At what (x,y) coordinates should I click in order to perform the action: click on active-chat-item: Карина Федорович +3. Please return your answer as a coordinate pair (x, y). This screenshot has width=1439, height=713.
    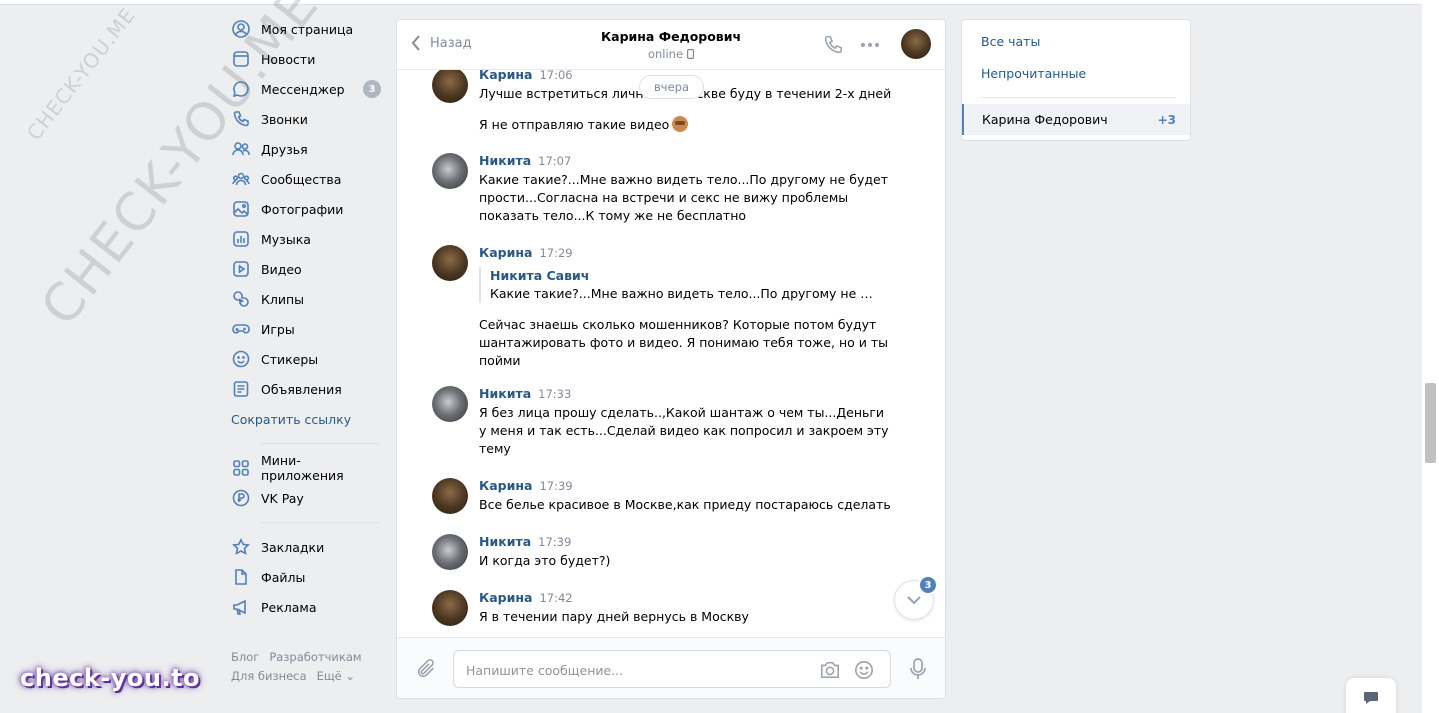
    Looking at the image, I should click on (1076, 119).